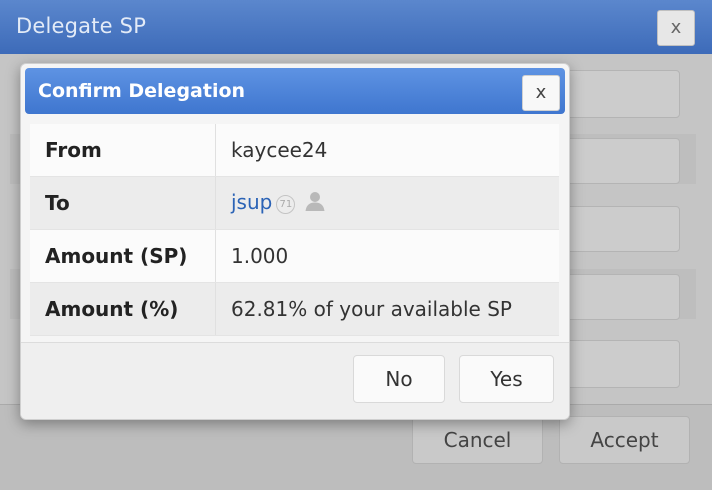 The image size is (712, 490). Describe the element at coordinates (399, 379) in the screenshot. I see `no-button: No` at that location.